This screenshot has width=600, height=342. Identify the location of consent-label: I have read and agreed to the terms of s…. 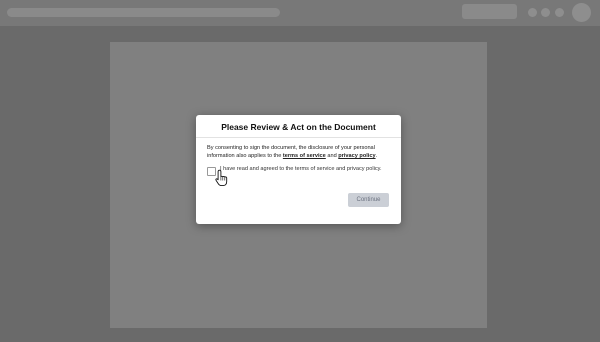
(306, 169).